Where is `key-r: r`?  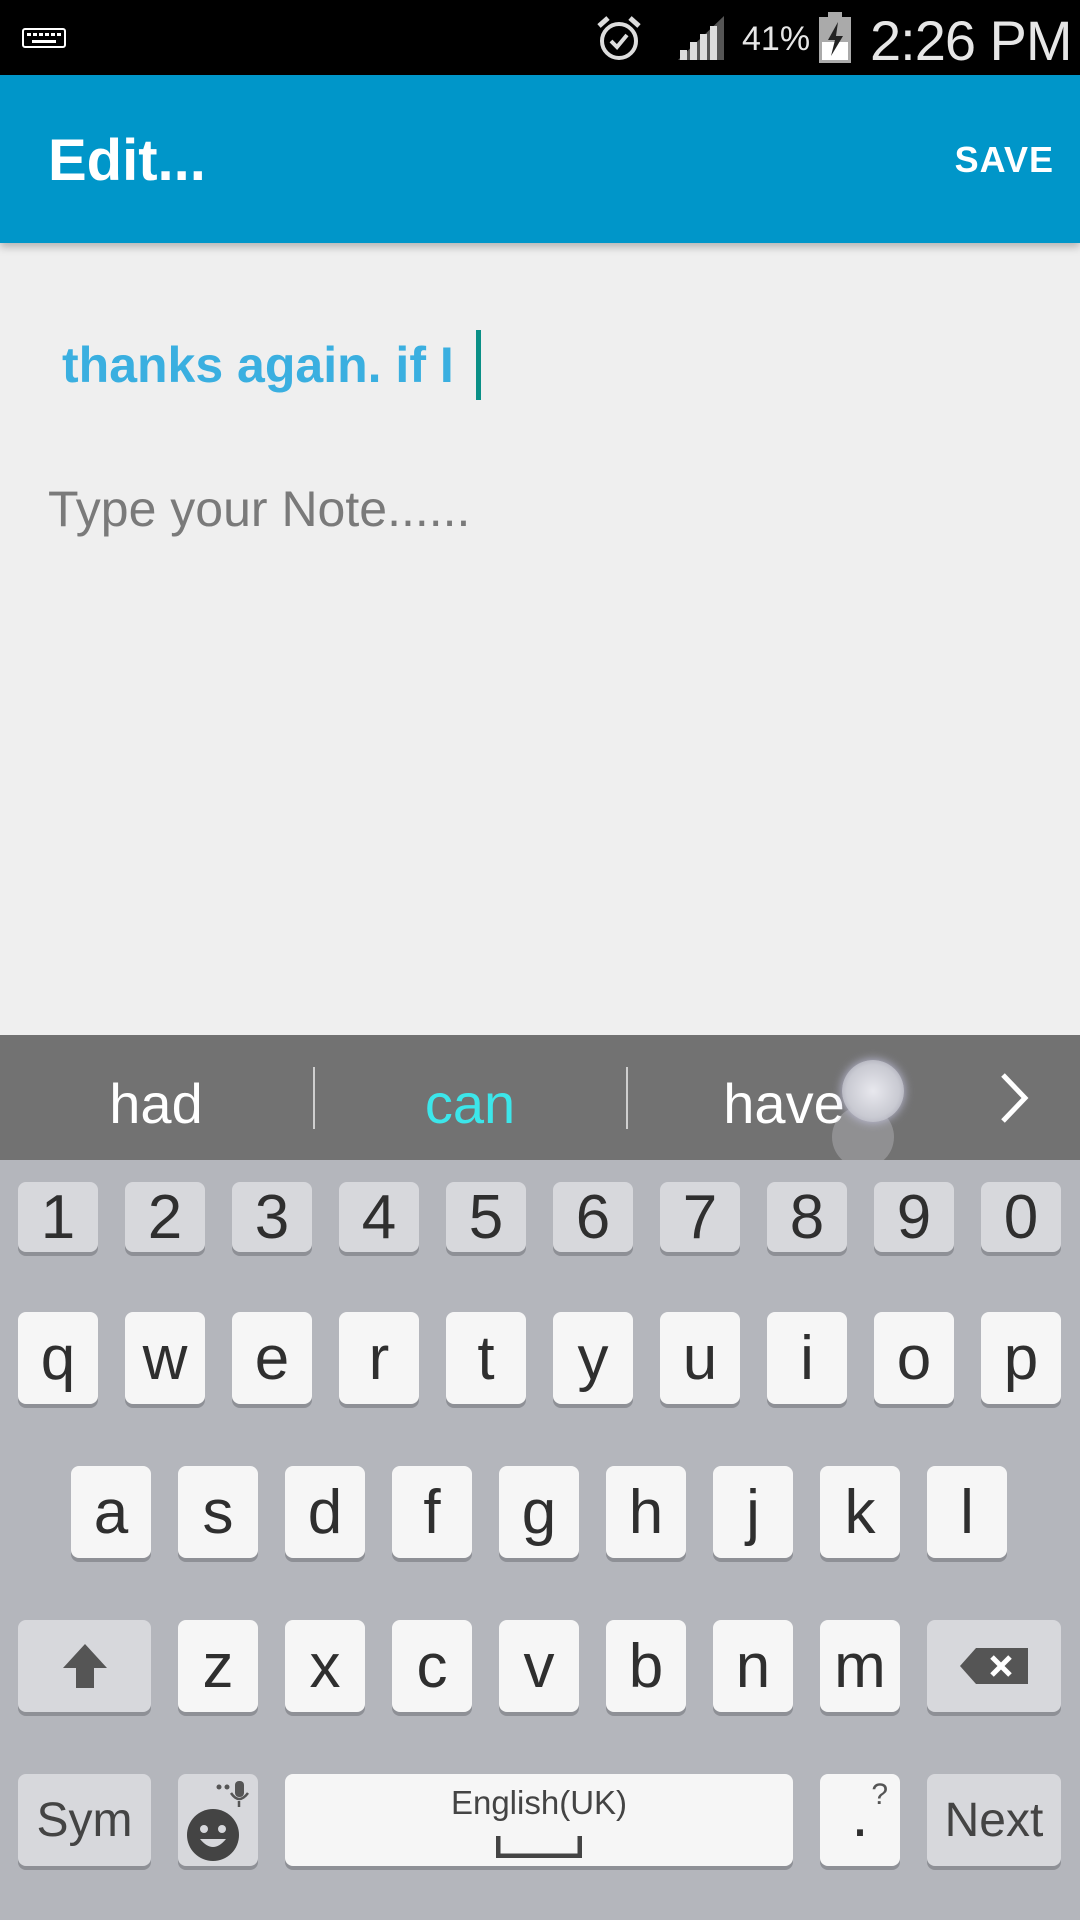 key-r: r is located at coordinates (379, 1358).